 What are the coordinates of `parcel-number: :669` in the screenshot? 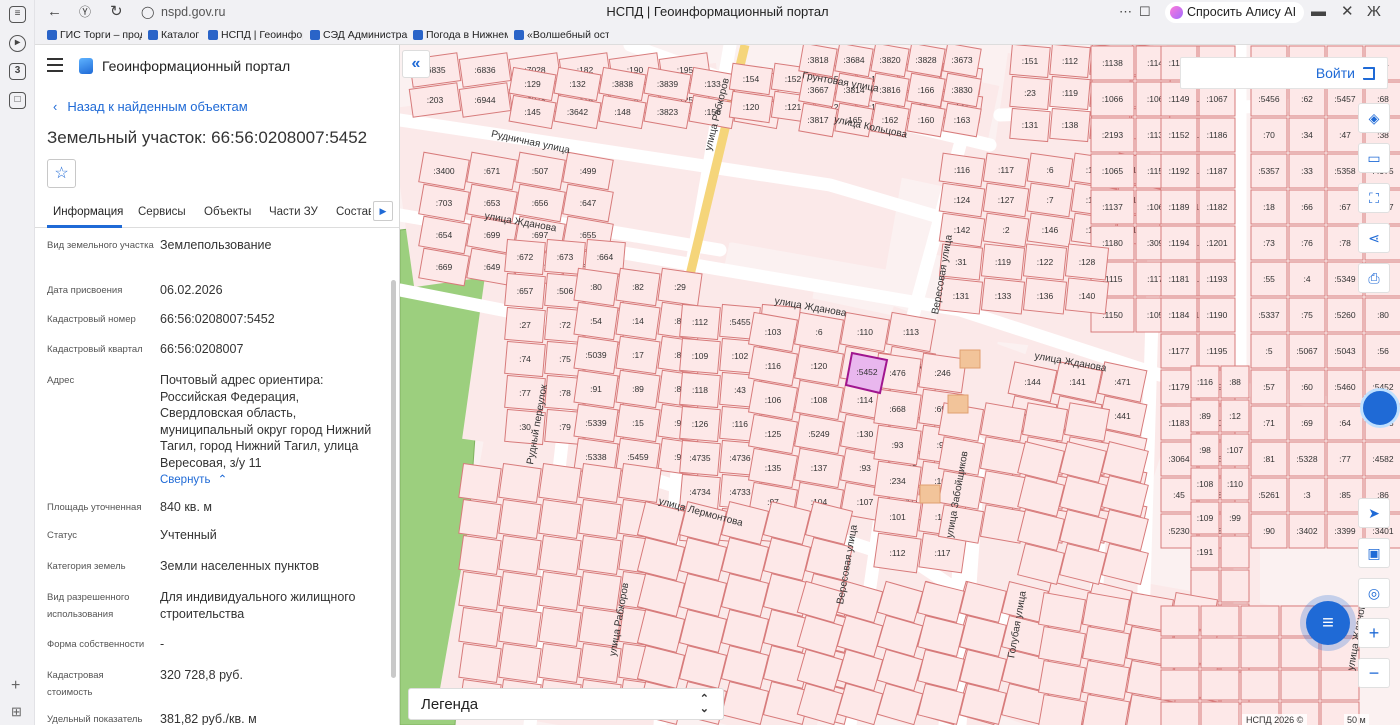 It's located at (444, 267).